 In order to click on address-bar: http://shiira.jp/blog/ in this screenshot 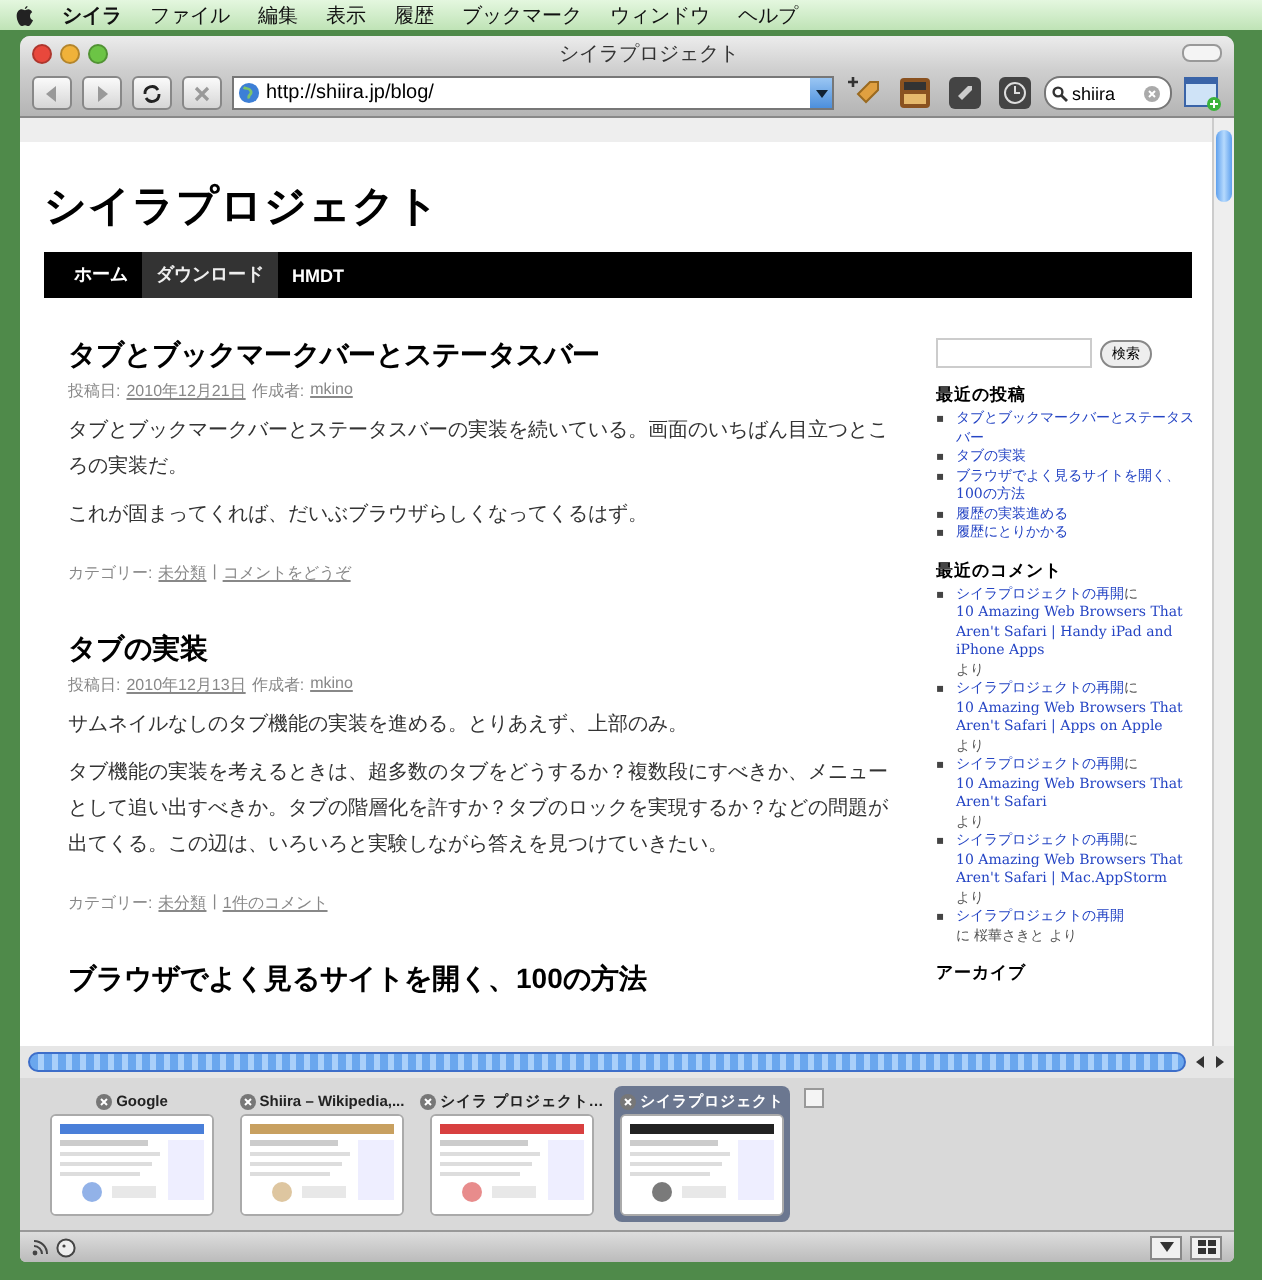, I will do `click(533, 93)`.